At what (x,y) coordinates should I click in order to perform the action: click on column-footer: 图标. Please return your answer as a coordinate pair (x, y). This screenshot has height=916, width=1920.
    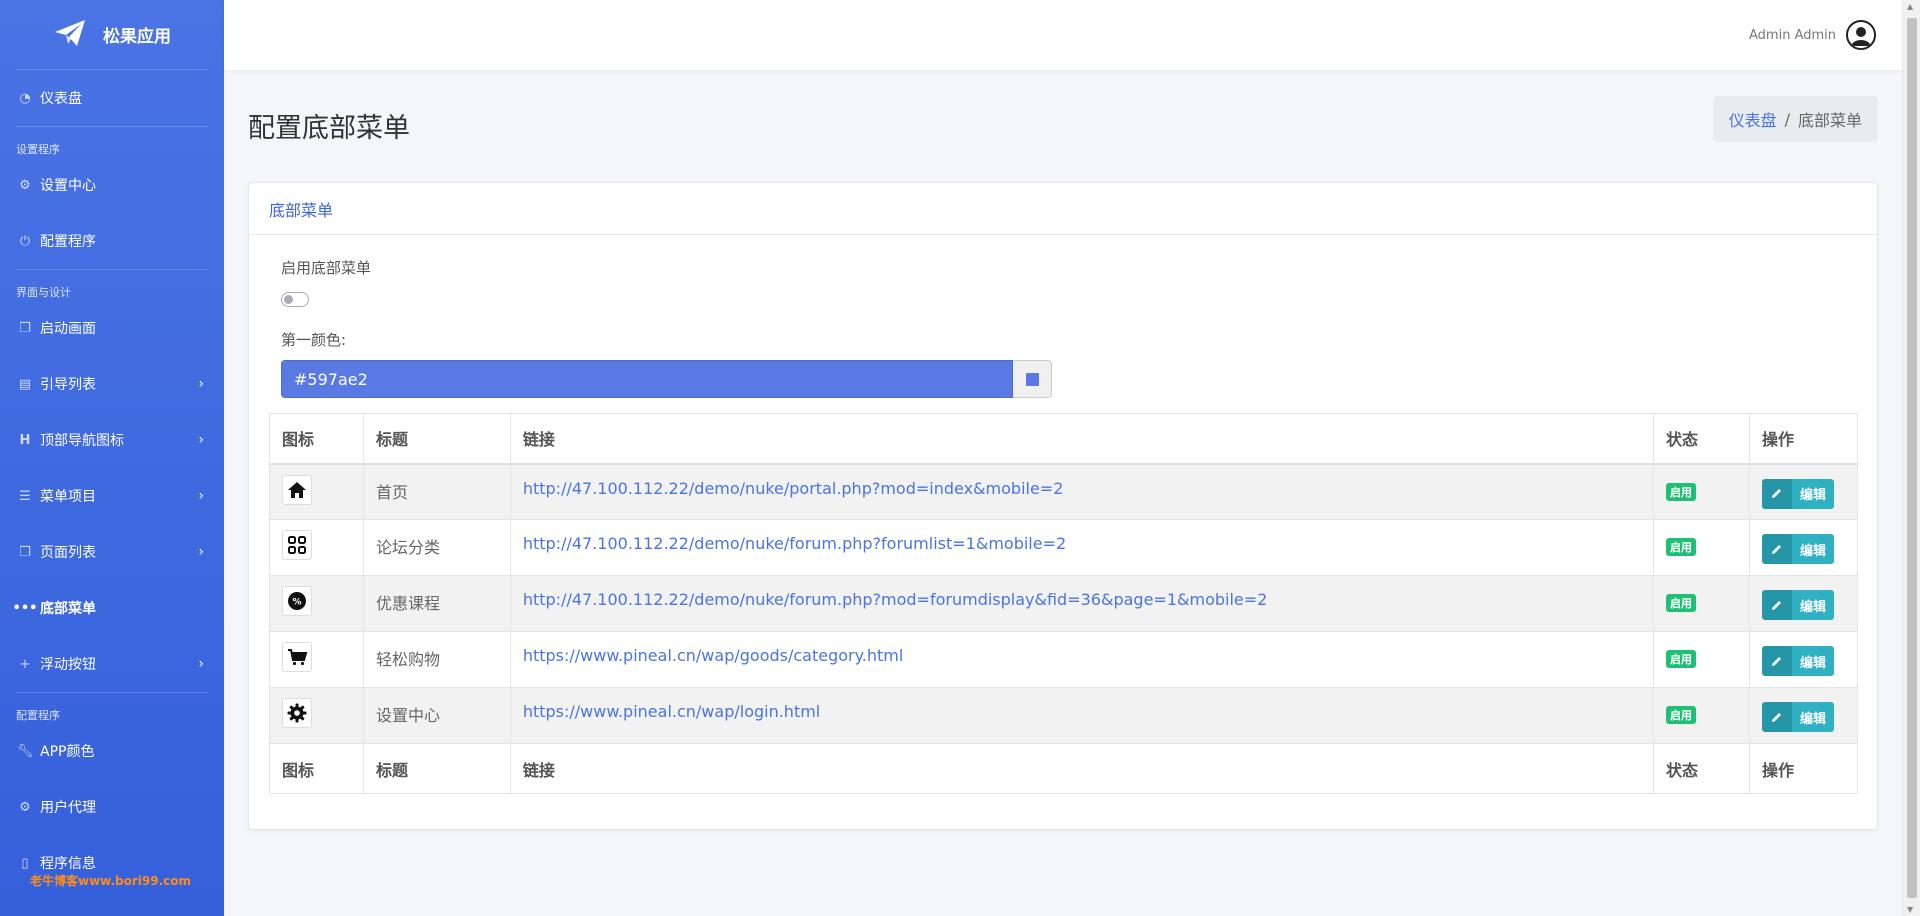
    Looking at the image, I should click on (316, 768).